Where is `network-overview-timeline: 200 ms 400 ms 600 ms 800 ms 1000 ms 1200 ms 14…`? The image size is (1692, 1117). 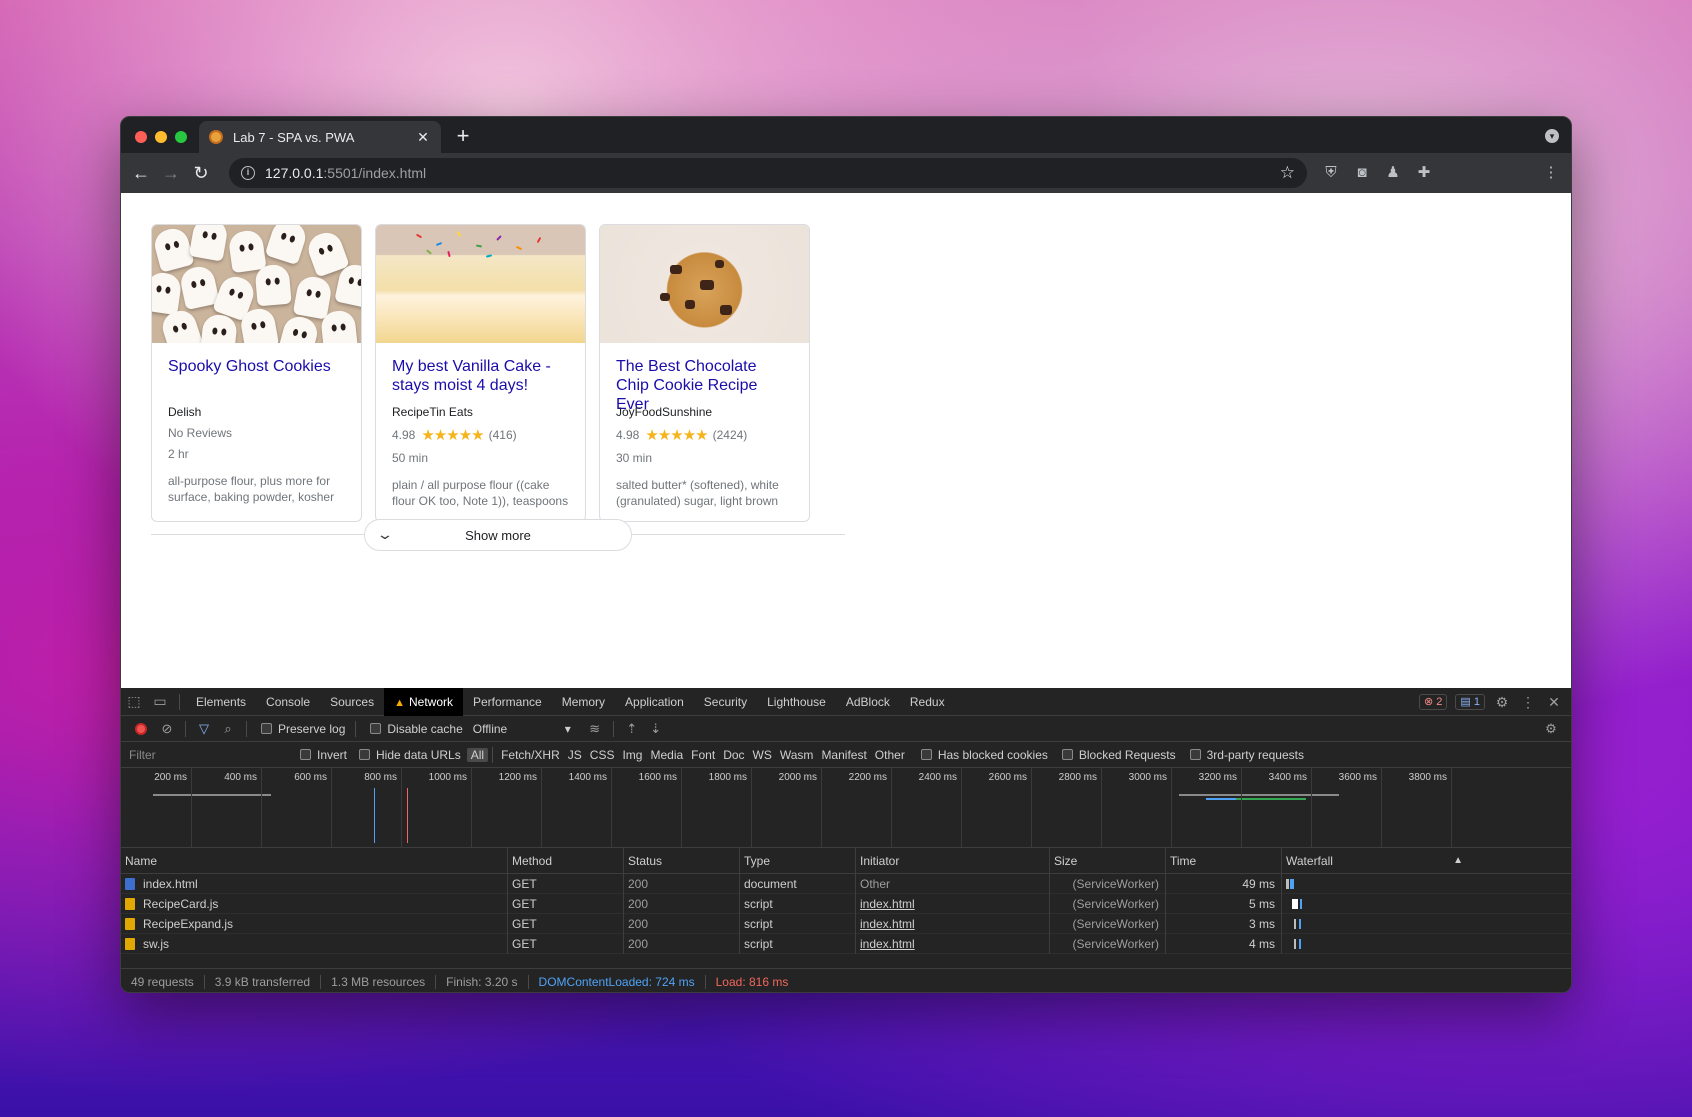 network-overview-timeline: 200 ms 400 ms 600 ms 800 ms 1000 ms 1200 ms 14… is located at coordinates (846, 808).